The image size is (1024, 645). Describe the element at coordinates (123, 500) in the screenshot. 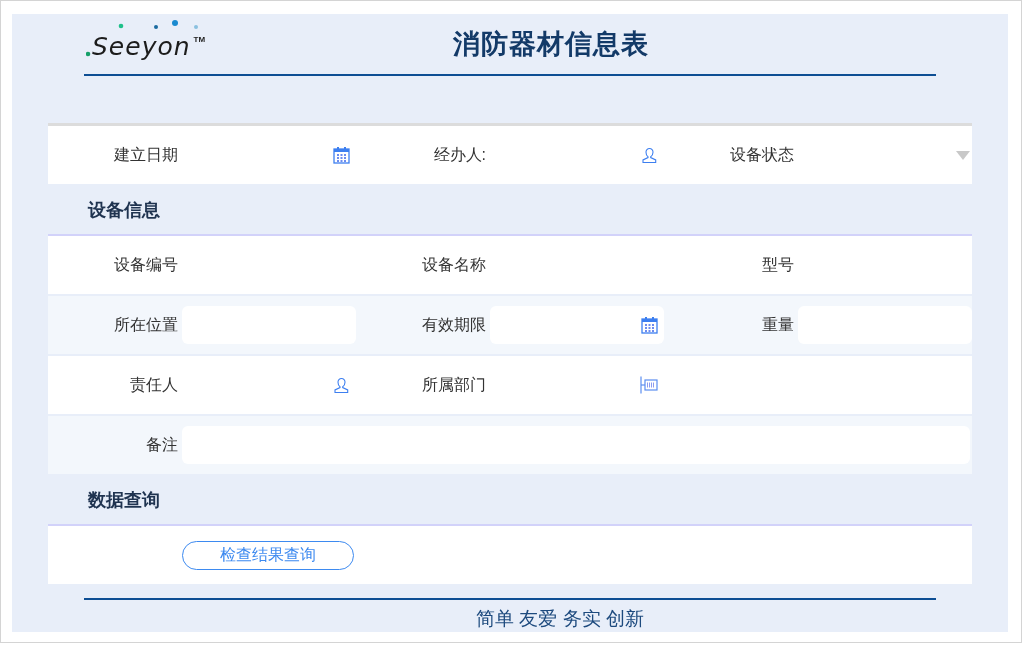

I see `section-title: 数据查询` at that location.